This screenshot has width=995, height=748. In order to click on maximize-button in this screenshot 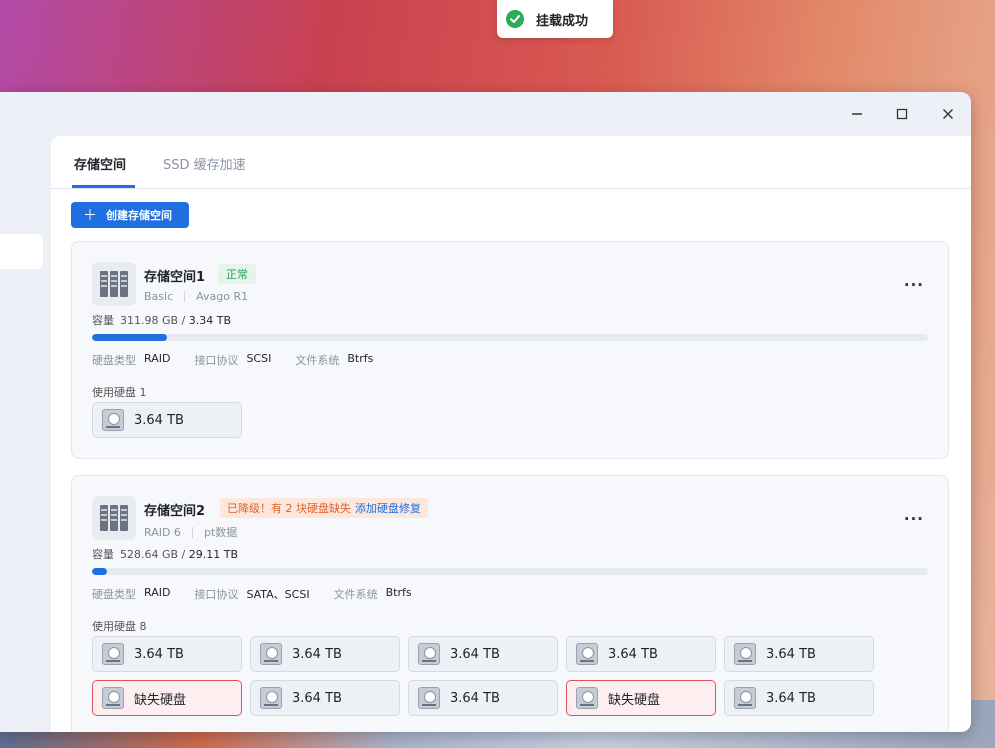, I will do `click(902, 114)`.